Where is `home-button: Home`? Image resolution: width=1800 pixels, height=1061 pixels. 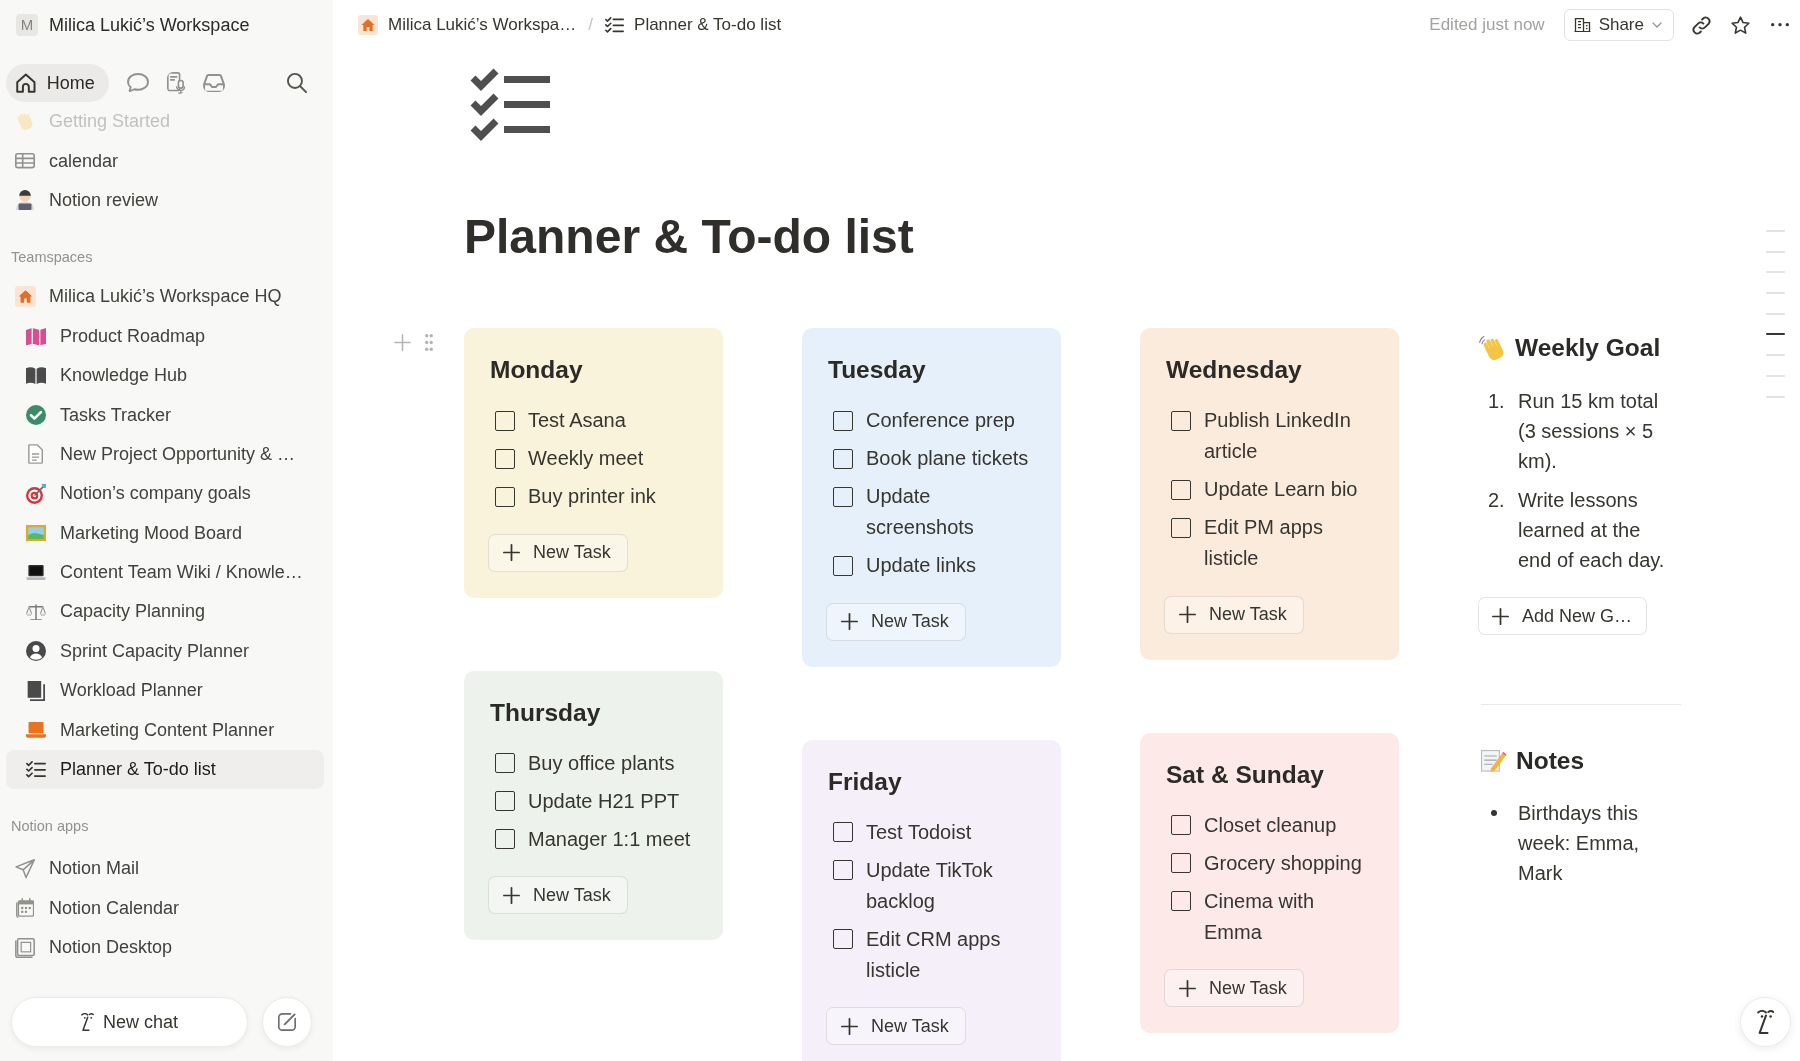
home-button: Home is located at coordinates (57, 83).